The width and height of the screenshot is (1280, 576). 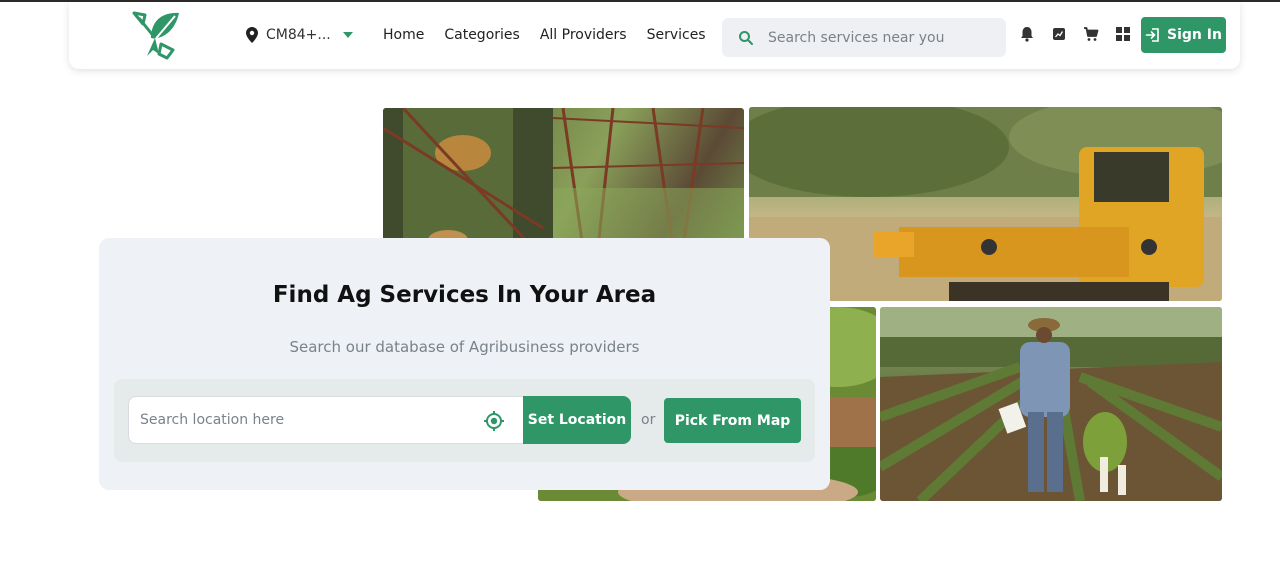 What do you see at coordinates (746, 37) in the screenshot?
I see `search-icon` at bounding box center [746, 37].